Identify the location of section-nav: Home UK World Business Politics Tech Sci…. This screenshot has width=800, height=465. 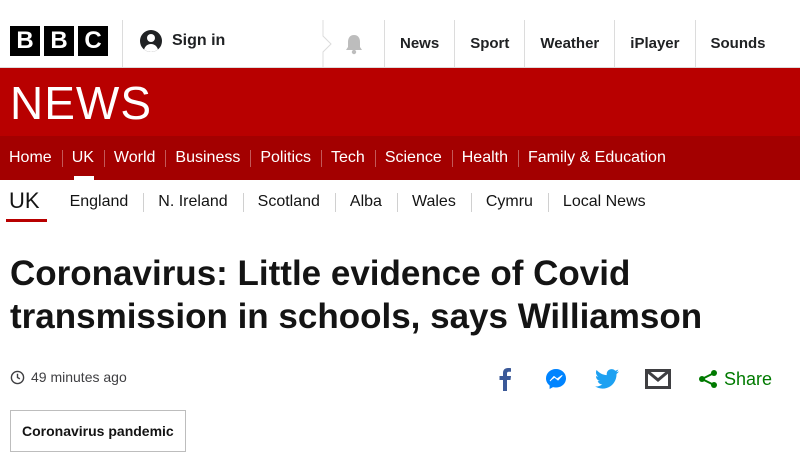
(400, 158).